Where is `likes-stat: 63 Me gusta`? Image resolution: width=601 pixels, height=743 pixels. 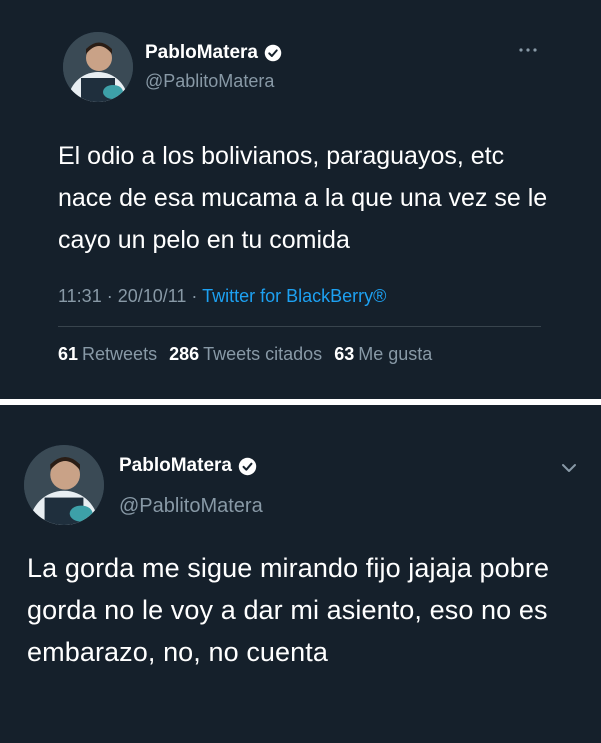
likes-stat: 63 Me gusta is located at coordinates (383, 354).